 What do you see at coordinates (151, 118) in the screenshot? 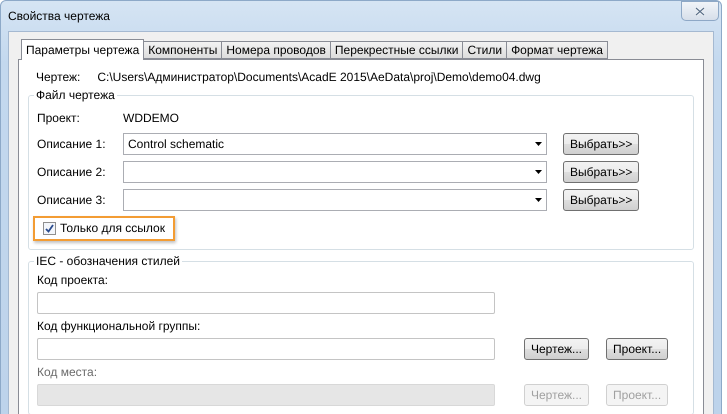
I see `project-value: WDDEMO` at bounding box center [151, 118].